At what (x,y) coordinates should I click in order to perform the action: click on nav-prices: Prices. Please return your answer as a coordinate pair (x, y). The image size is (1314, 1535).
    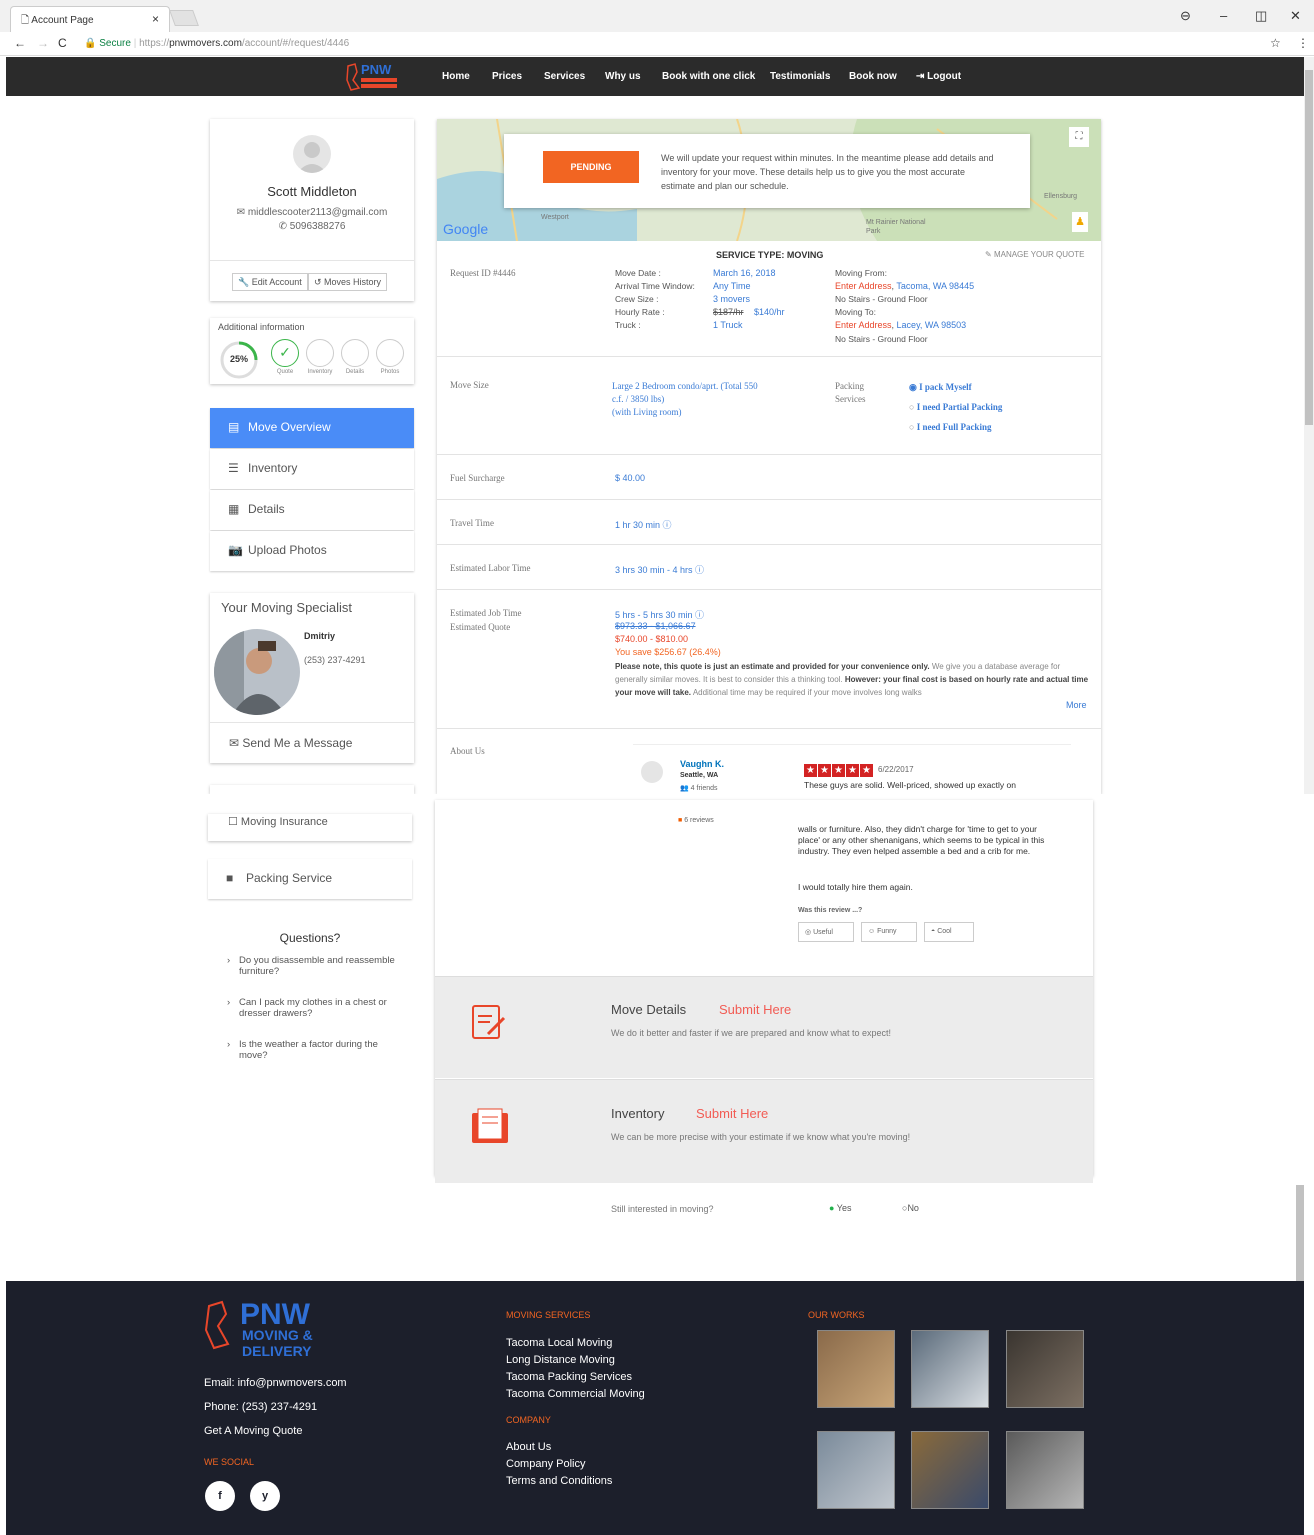
    Looking at the image, I should click on (507, 76).